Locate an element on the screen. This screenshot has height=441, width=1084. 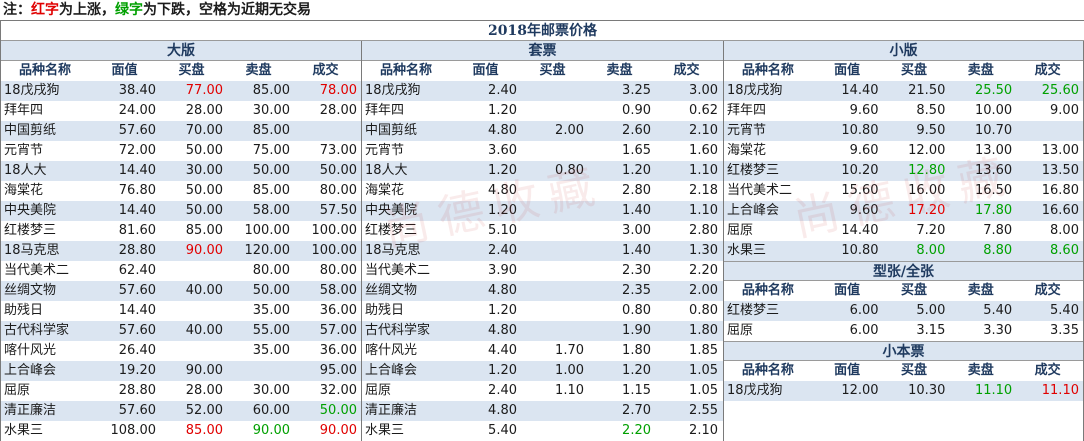
cell-sell: 8.80 is located at coordinates (998, 250).